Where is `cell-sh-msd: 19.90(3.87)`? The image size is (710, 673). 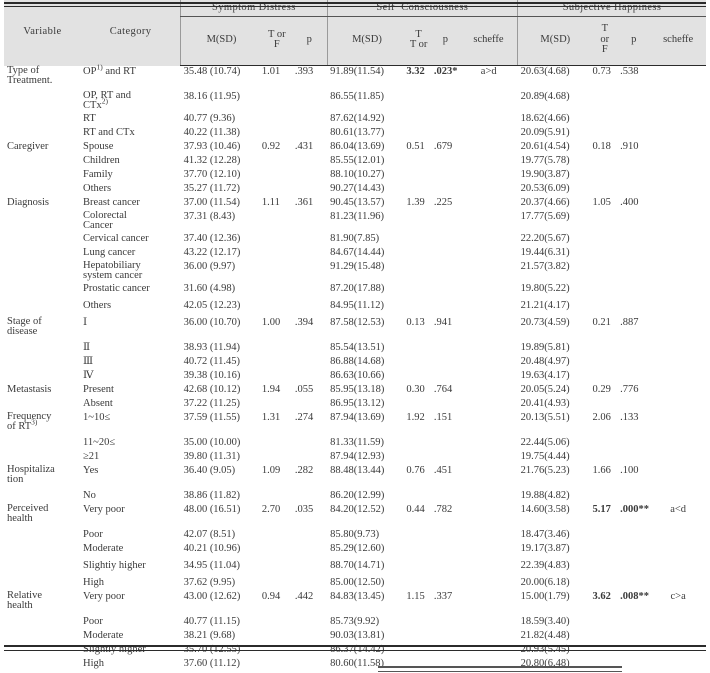 cell-sh-msd: 19.90(3.87) is located at coordinates (545, 174).